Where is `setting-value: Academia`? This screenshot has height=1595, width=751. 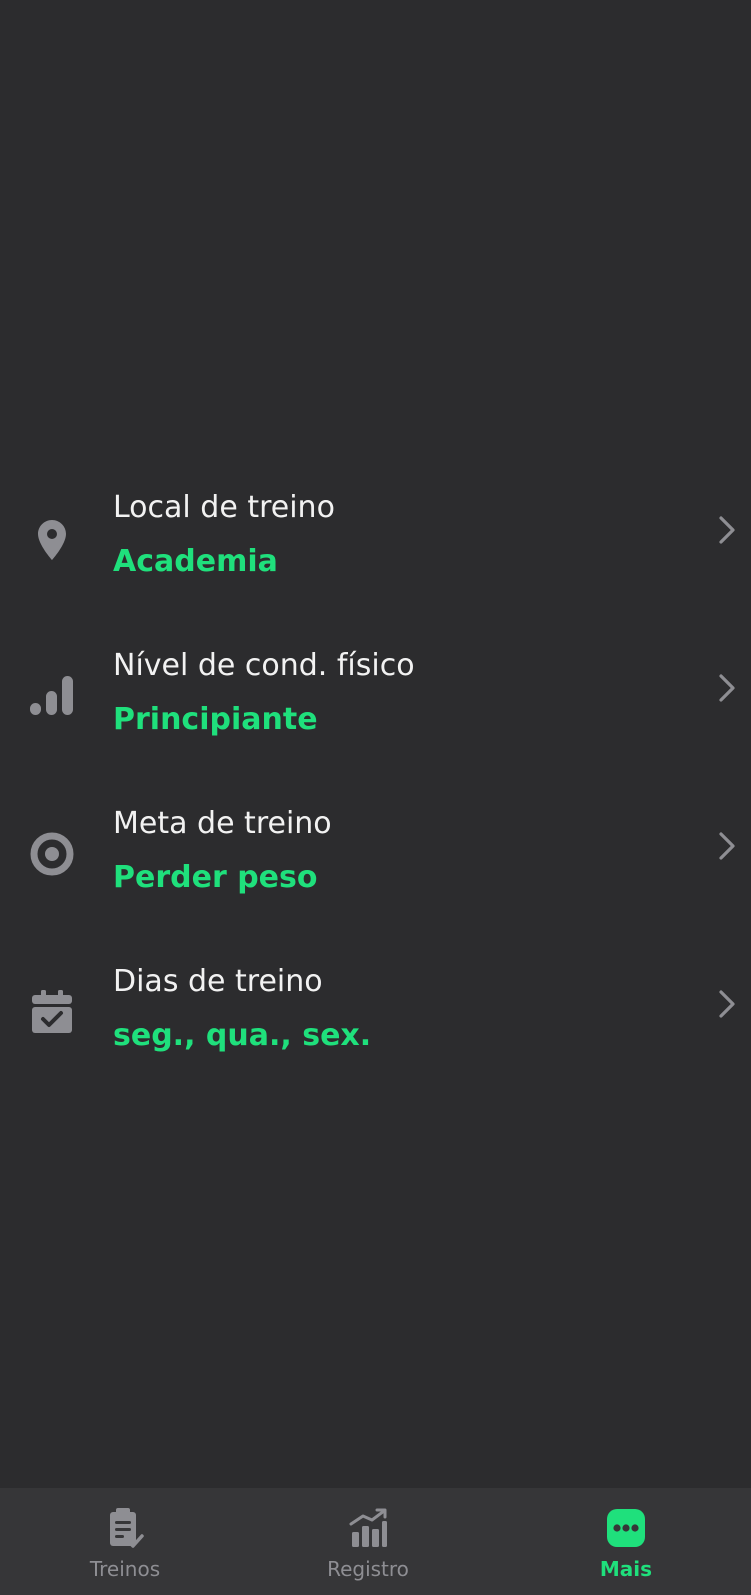 setting-value: Academia is located at coordinates (195, 561).